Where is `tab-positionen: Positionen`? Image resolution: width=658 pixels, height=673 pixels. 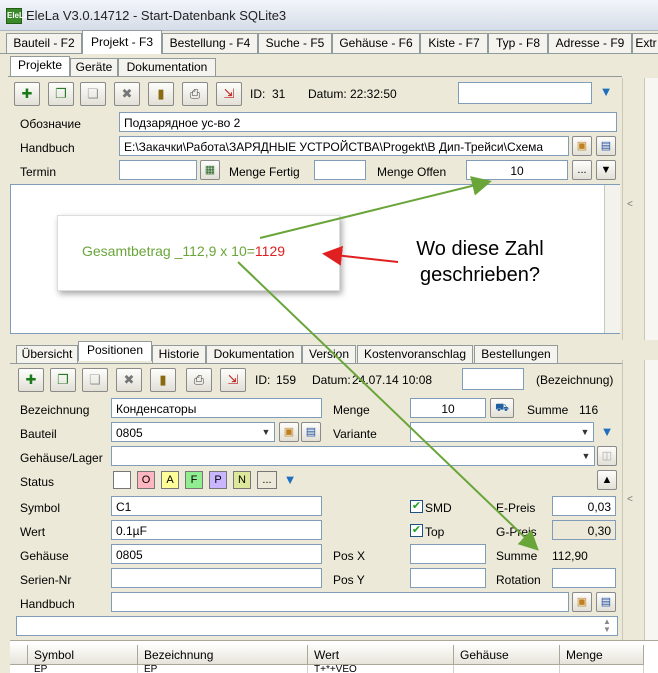
tab-positionen: Positionen is located at coordinates (115, 351).